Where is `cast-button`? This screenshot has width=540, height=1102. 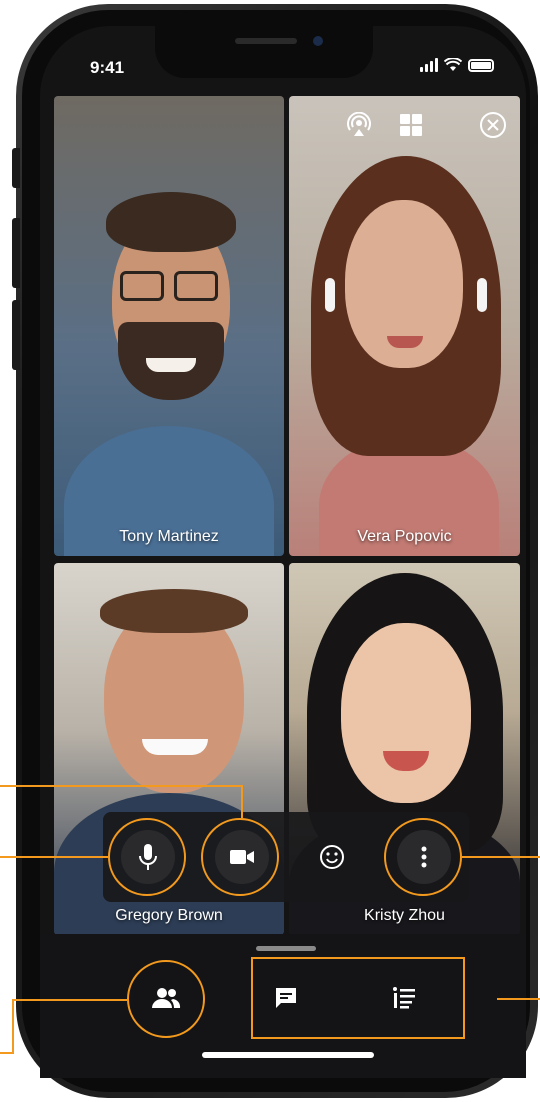
cast-button is located at coordinates (359, 125).